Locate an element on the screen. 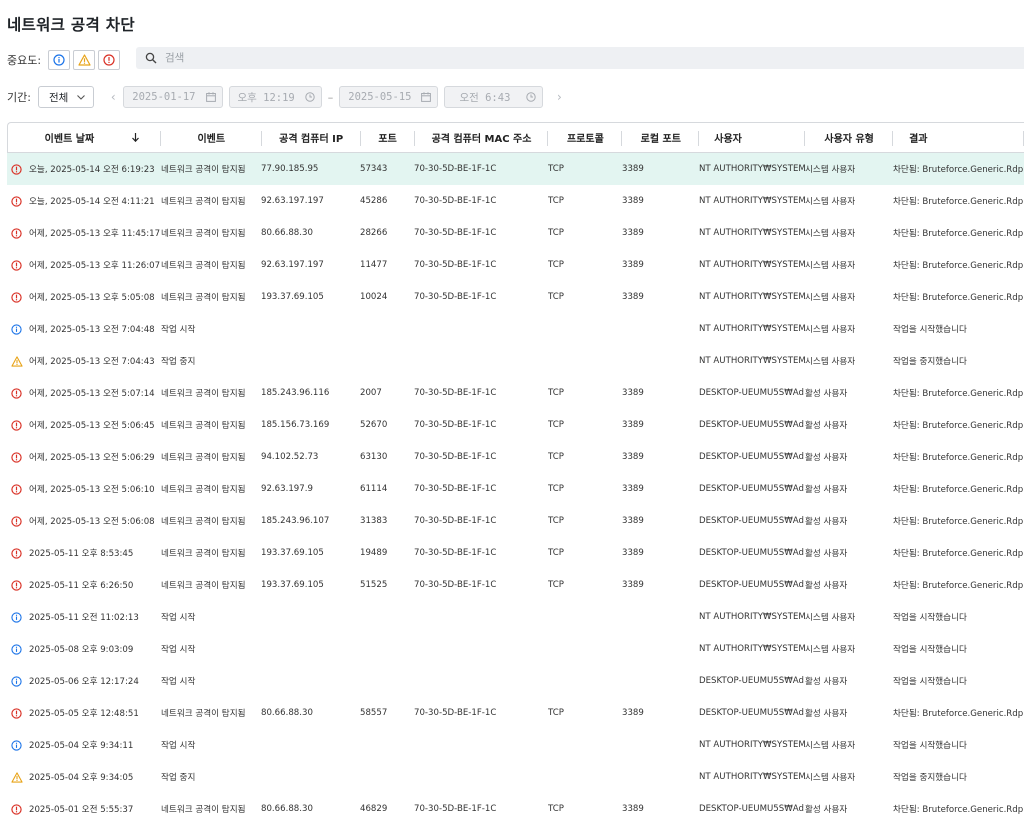 This screenshot has height=826, width=1024. date-cell: 어제, 2025-05-13 오전 7:04:43 is located at coordinates (83, 361).